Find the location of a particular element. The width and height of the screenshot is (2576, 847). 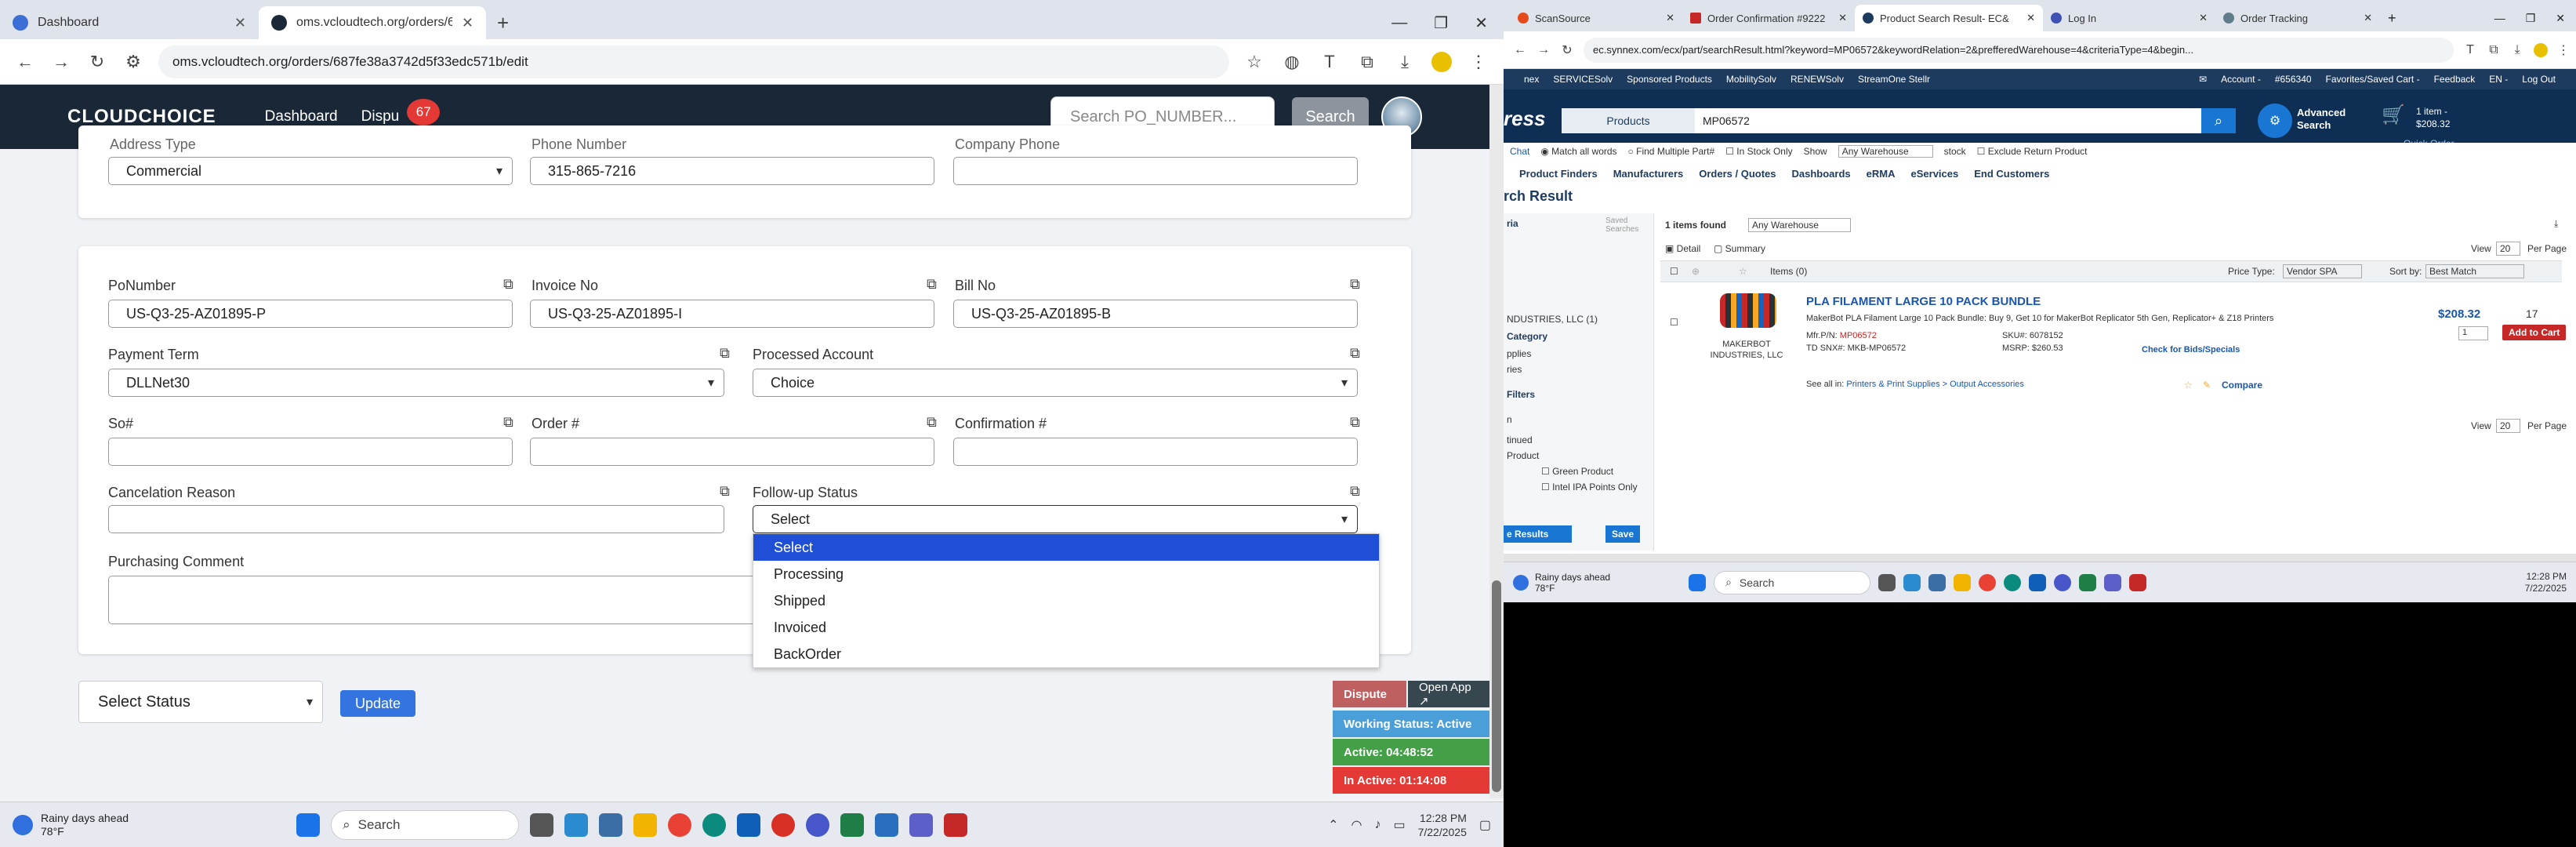

quote-icon: ✎ is located at coordinates (2207, 385).